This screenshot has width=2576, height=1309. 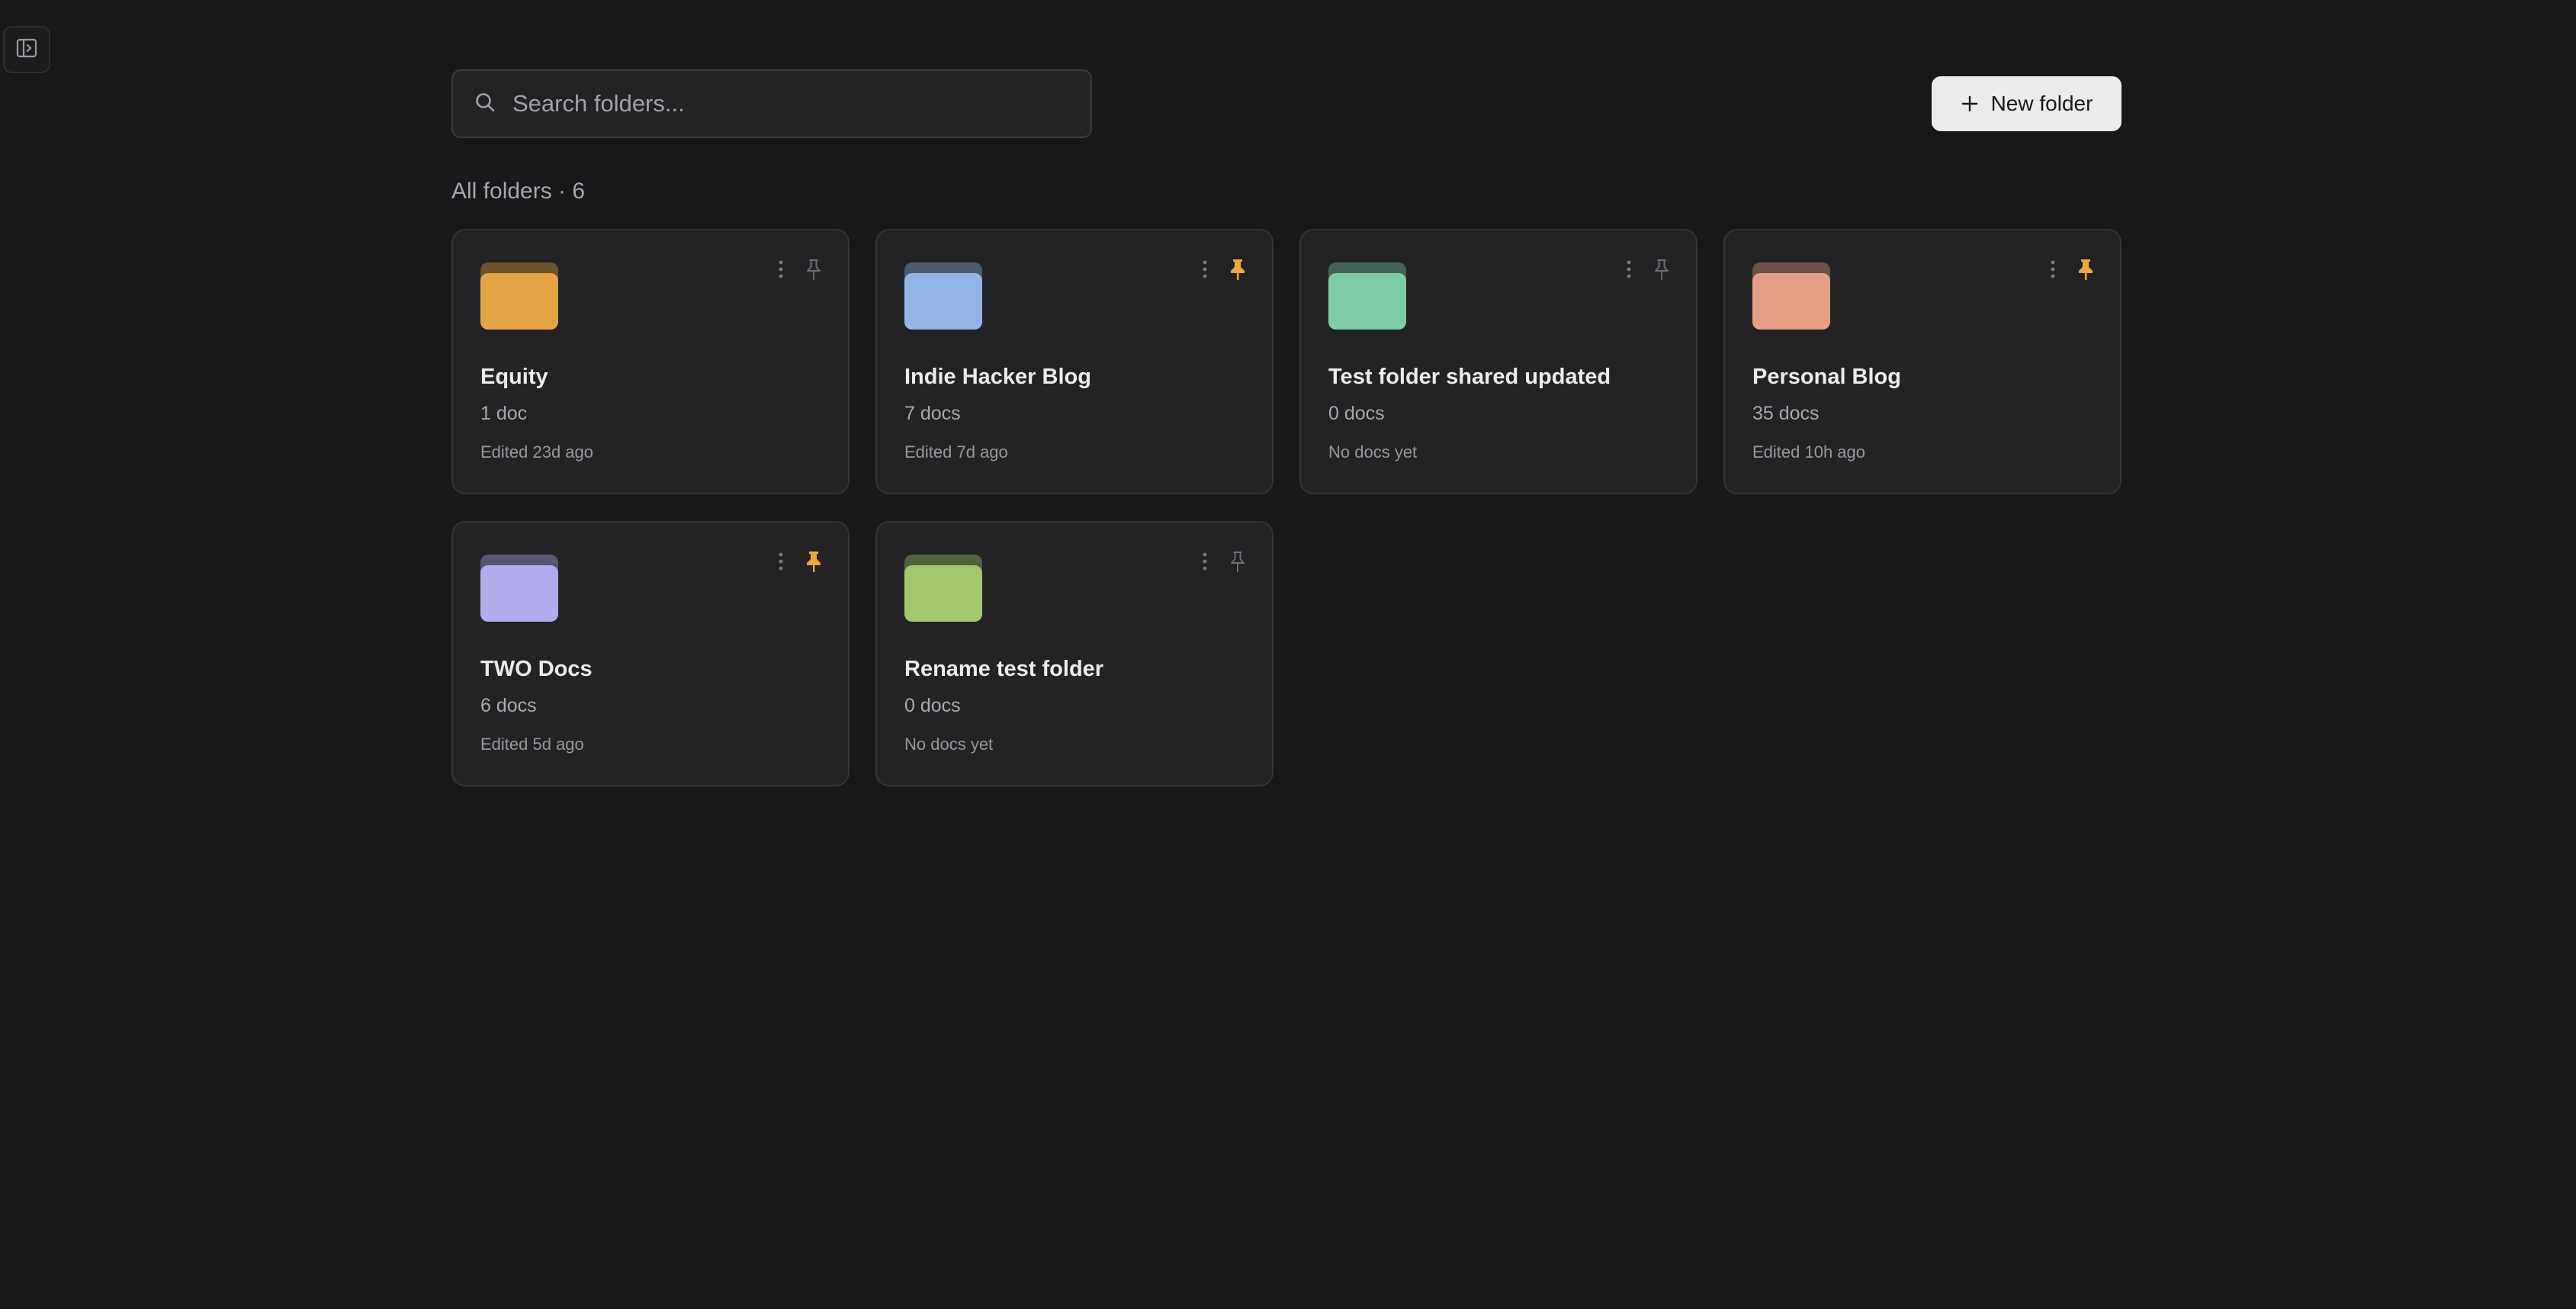 I want to click on search-box, so click(x=771, y=103).